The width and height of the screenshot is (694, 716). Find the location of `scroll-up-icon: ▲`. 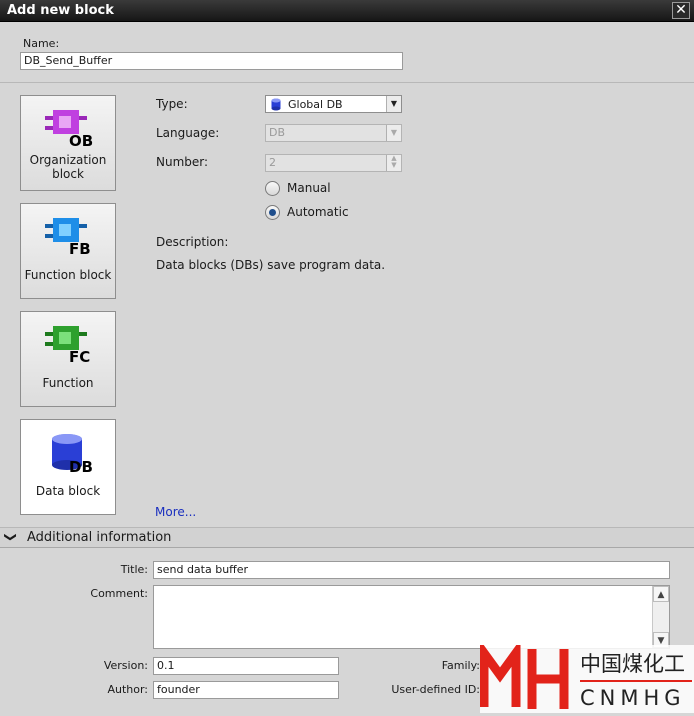

scroll-up-icon: ▲ is located at coordinates (661, 594).